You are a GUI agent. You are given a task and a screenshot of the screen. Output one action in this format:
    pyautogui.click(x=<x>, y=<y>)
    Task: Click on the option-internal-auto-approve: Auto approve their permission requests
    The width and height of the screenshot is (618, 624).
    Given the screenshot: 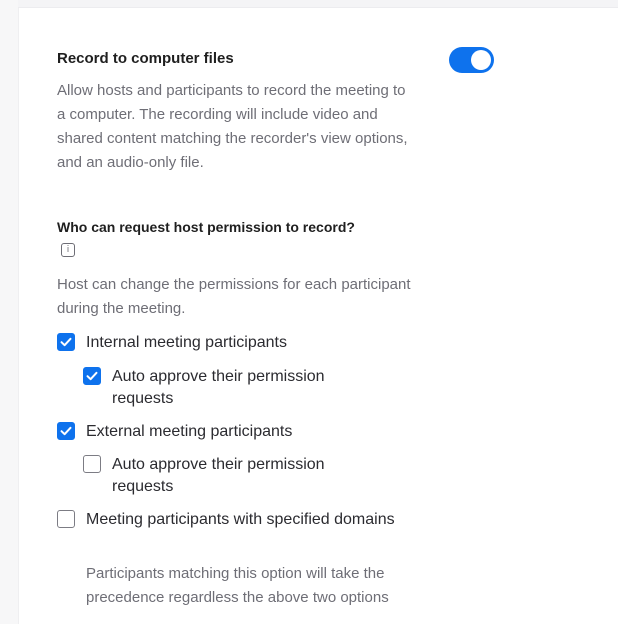 What is the action you would take?
    pyautogui.click(x=233, y=388)
    